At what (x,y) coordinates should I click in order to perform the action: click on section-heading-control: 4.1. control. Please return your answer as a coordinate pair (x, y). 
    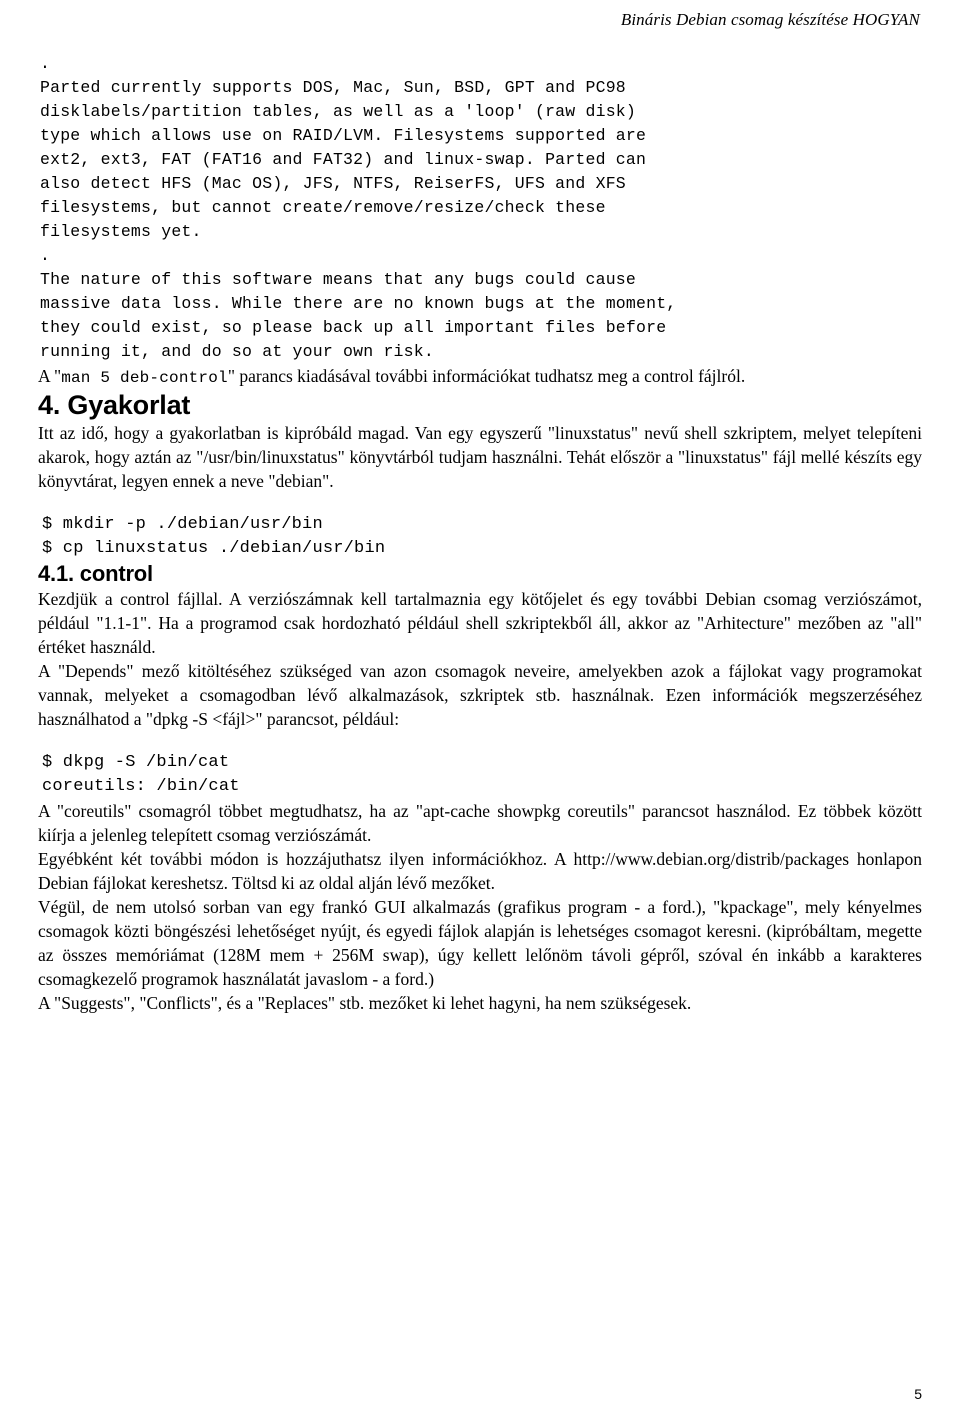
    Looking at the image, I should click on (95, 573).